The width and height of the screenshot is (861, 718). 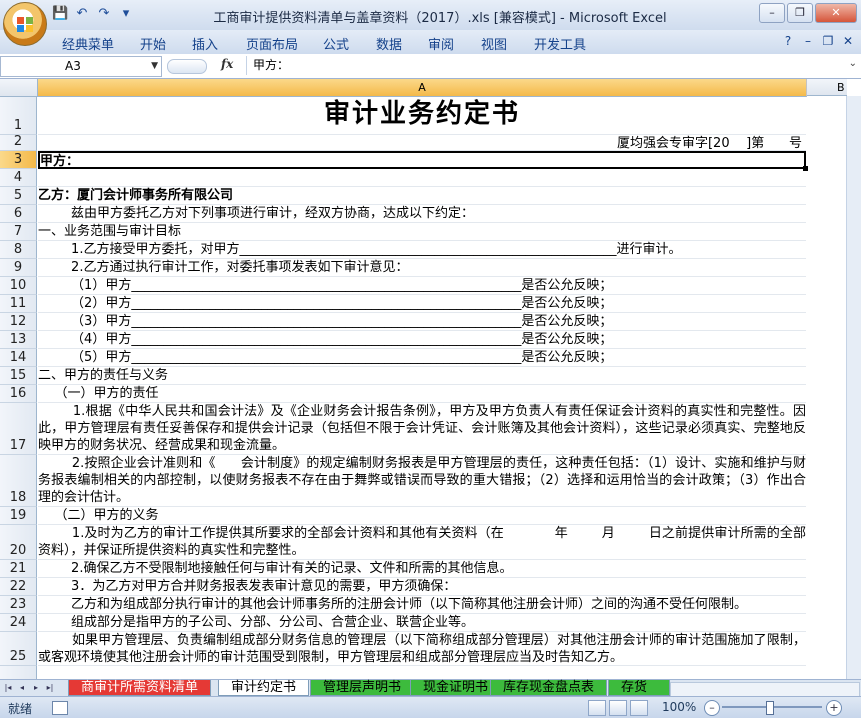 What do you see at coordinates (104, 14) in the screenshot?
I see `redo-icon: ↷` at bounding box center [104, 14].